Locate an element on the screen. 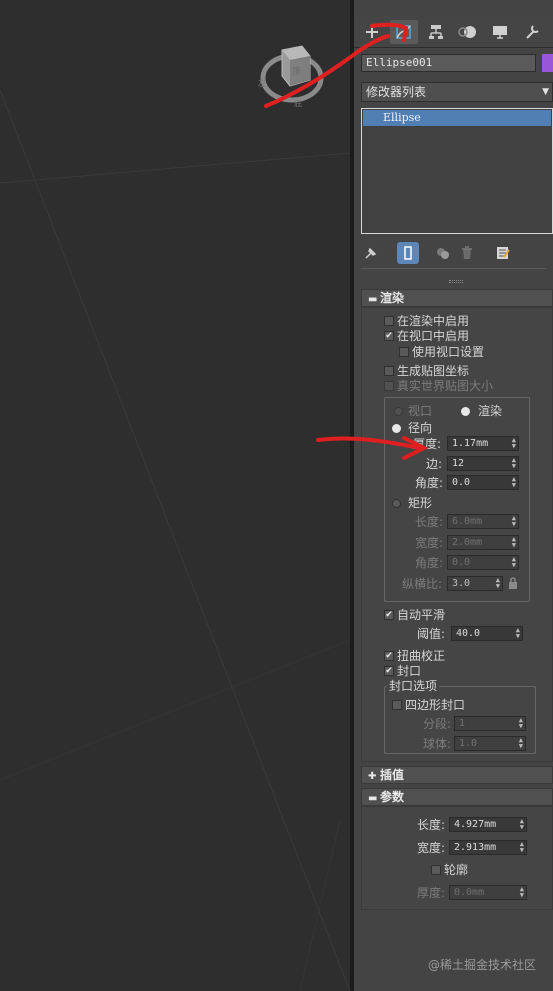  threshold-spinner: 40.0 ▲ ▼ is located at coordinates (487, 633).